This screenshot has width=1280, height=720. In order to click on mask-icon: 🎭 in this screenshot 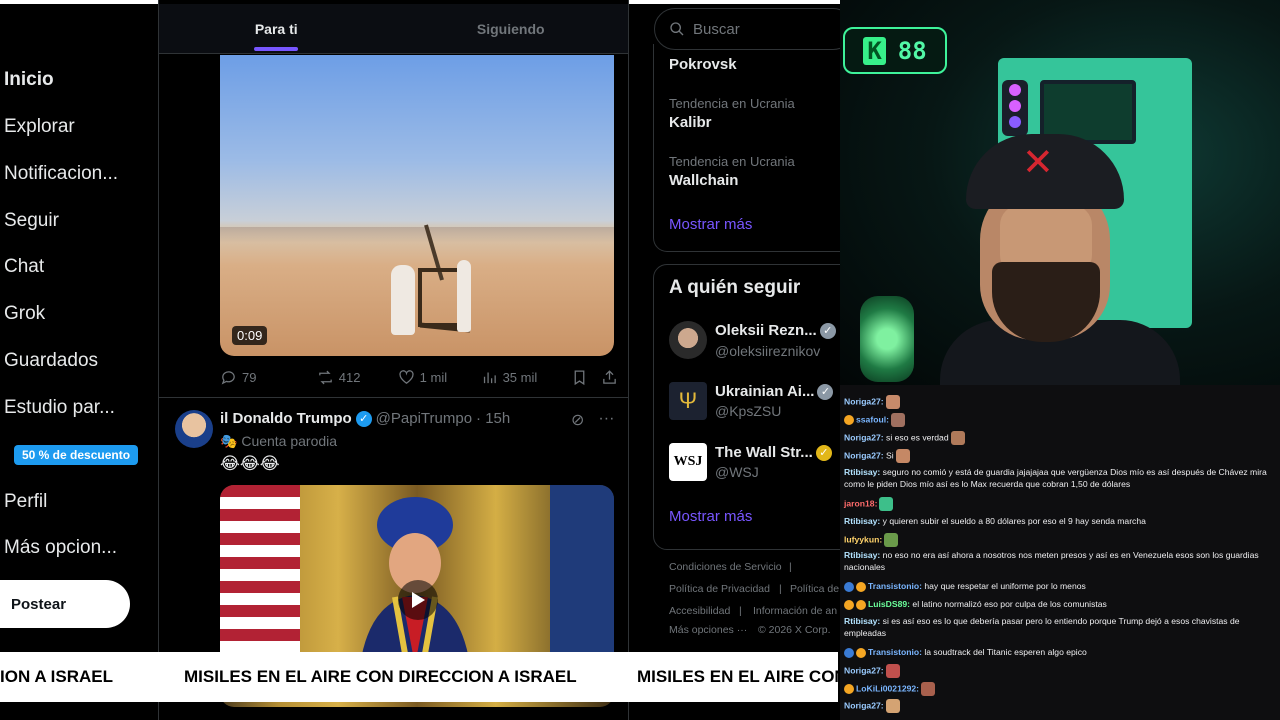, I will do `click(229, 441)`.